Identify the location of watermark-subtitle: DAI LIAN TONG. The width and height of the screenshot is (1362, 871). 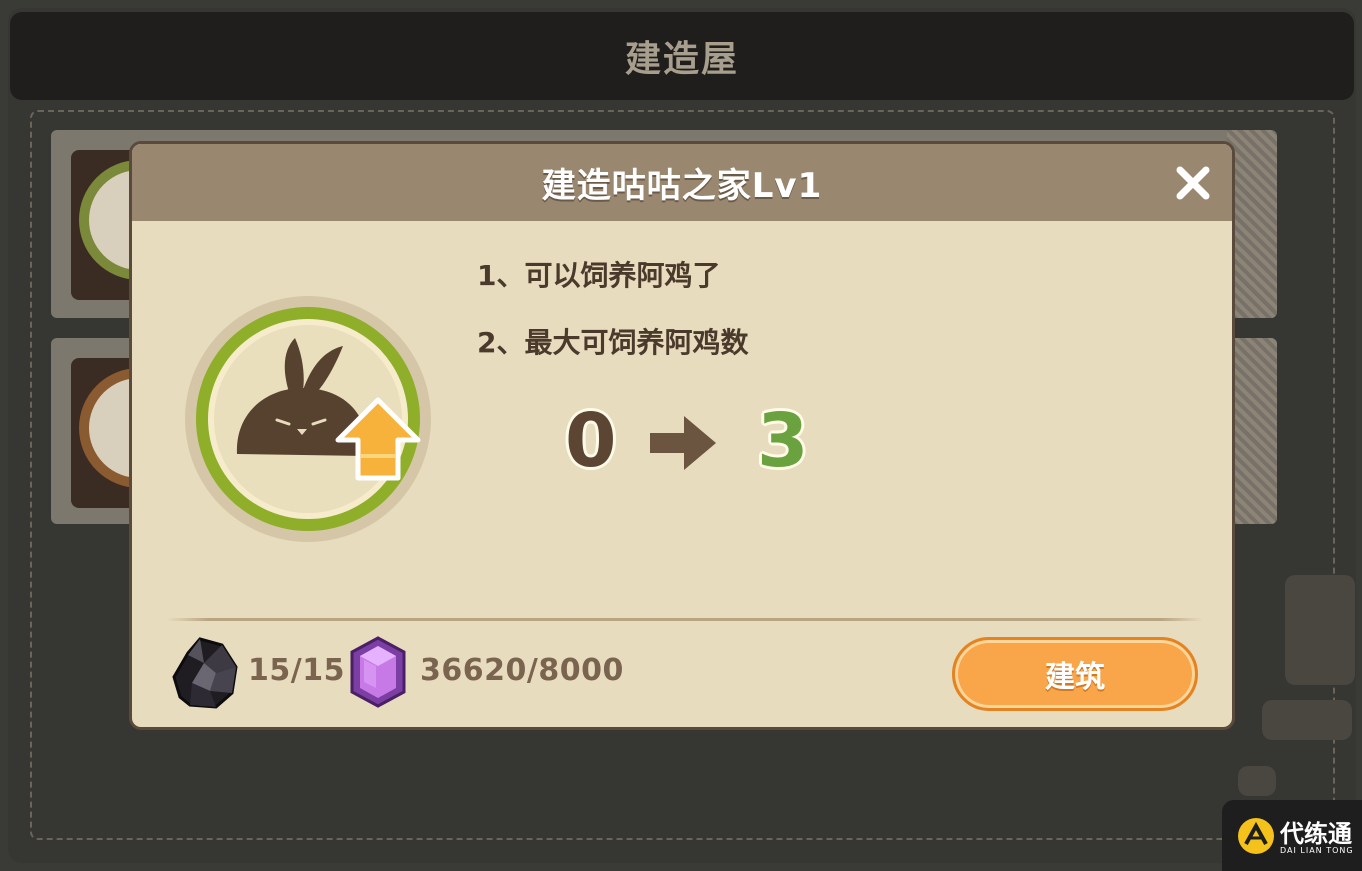
(1317, 850).